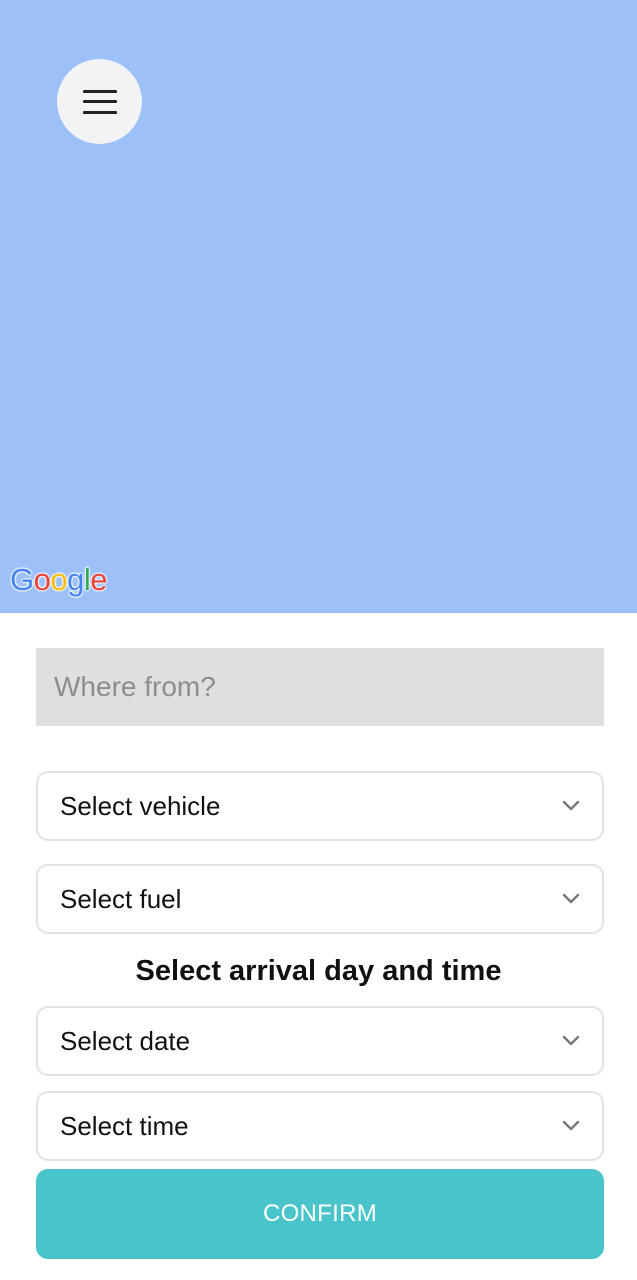 The image size is (637, 1280). I want to click on fuel-select-label: Select fuel, so click(121, 898).